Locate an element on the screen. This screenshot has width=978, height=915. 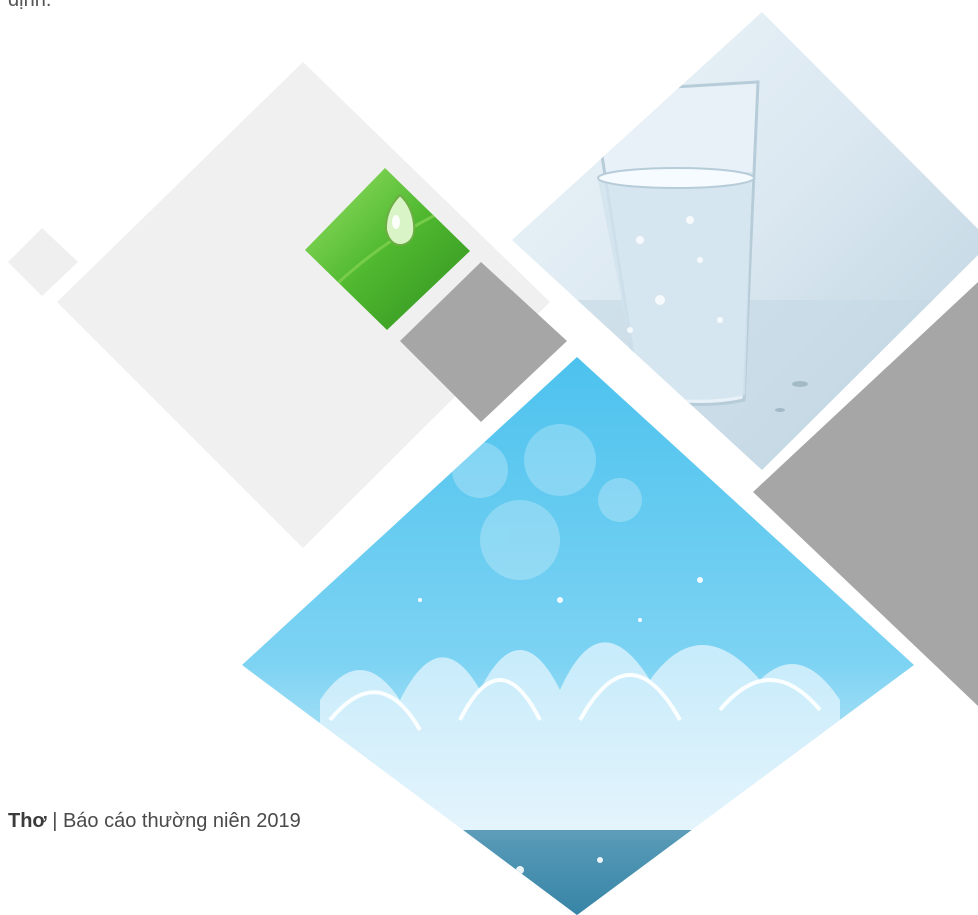
page-footer: Thơ | Báo cáo thường niên 2019 is located at coordinates (154, 821).